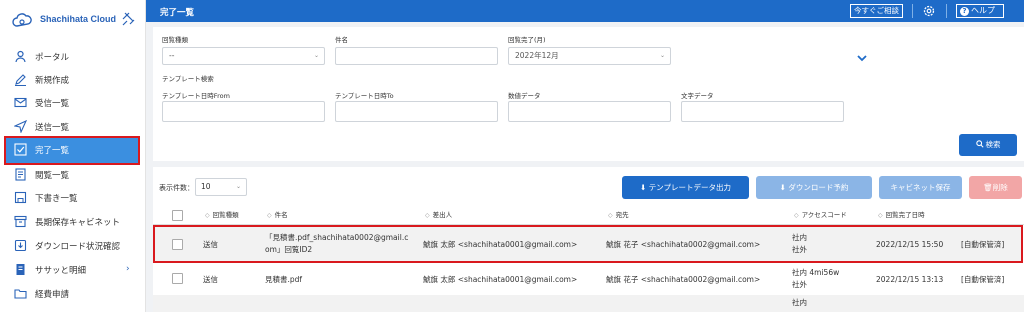 Image resolution: width=1024 pixels, height=312 pixels. What do you see at coordinates (20, 102) in the screenshot?
I see `mail-icon` at bounding box center [20, 102].